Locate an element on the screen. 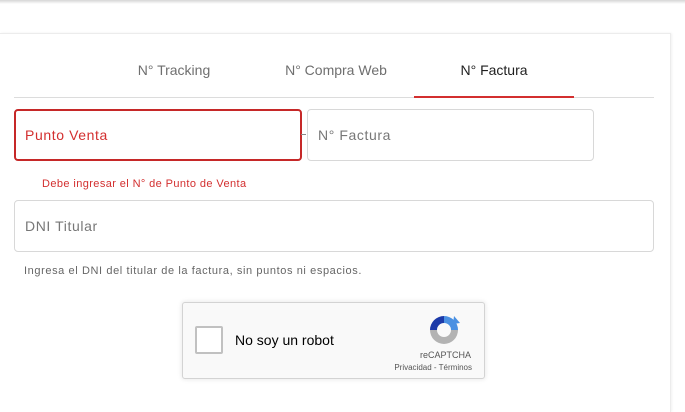 The height and width of the screenshot is (412, 685). tab-tracking: N° Tracking is located at coordinates (174, 70).